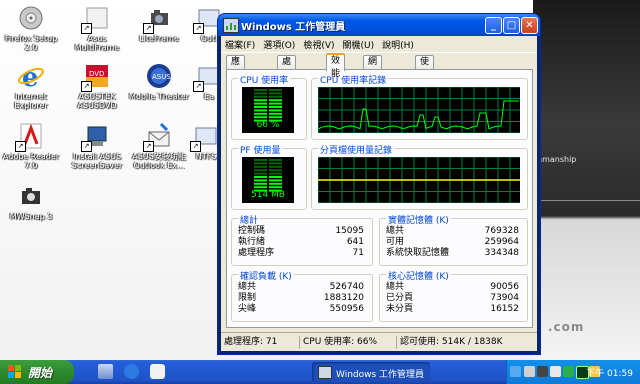 The image size is (640, 384). I want to click on stat-value: 90056, so click(504, 287).